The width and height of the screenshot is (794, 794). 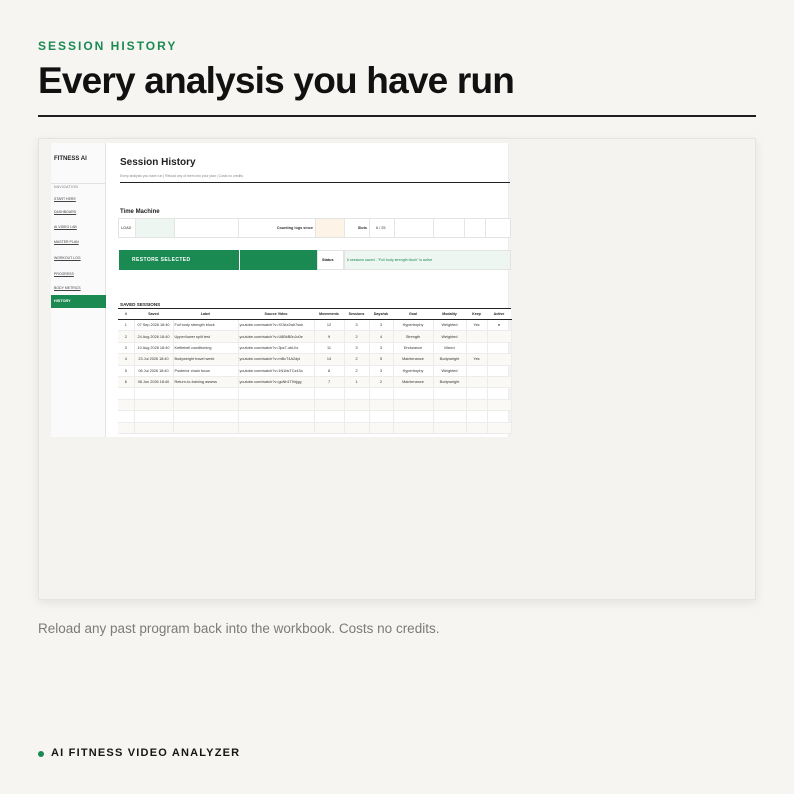 I want to click on cell-goal: Maintenance, so click(x=413, y=359).